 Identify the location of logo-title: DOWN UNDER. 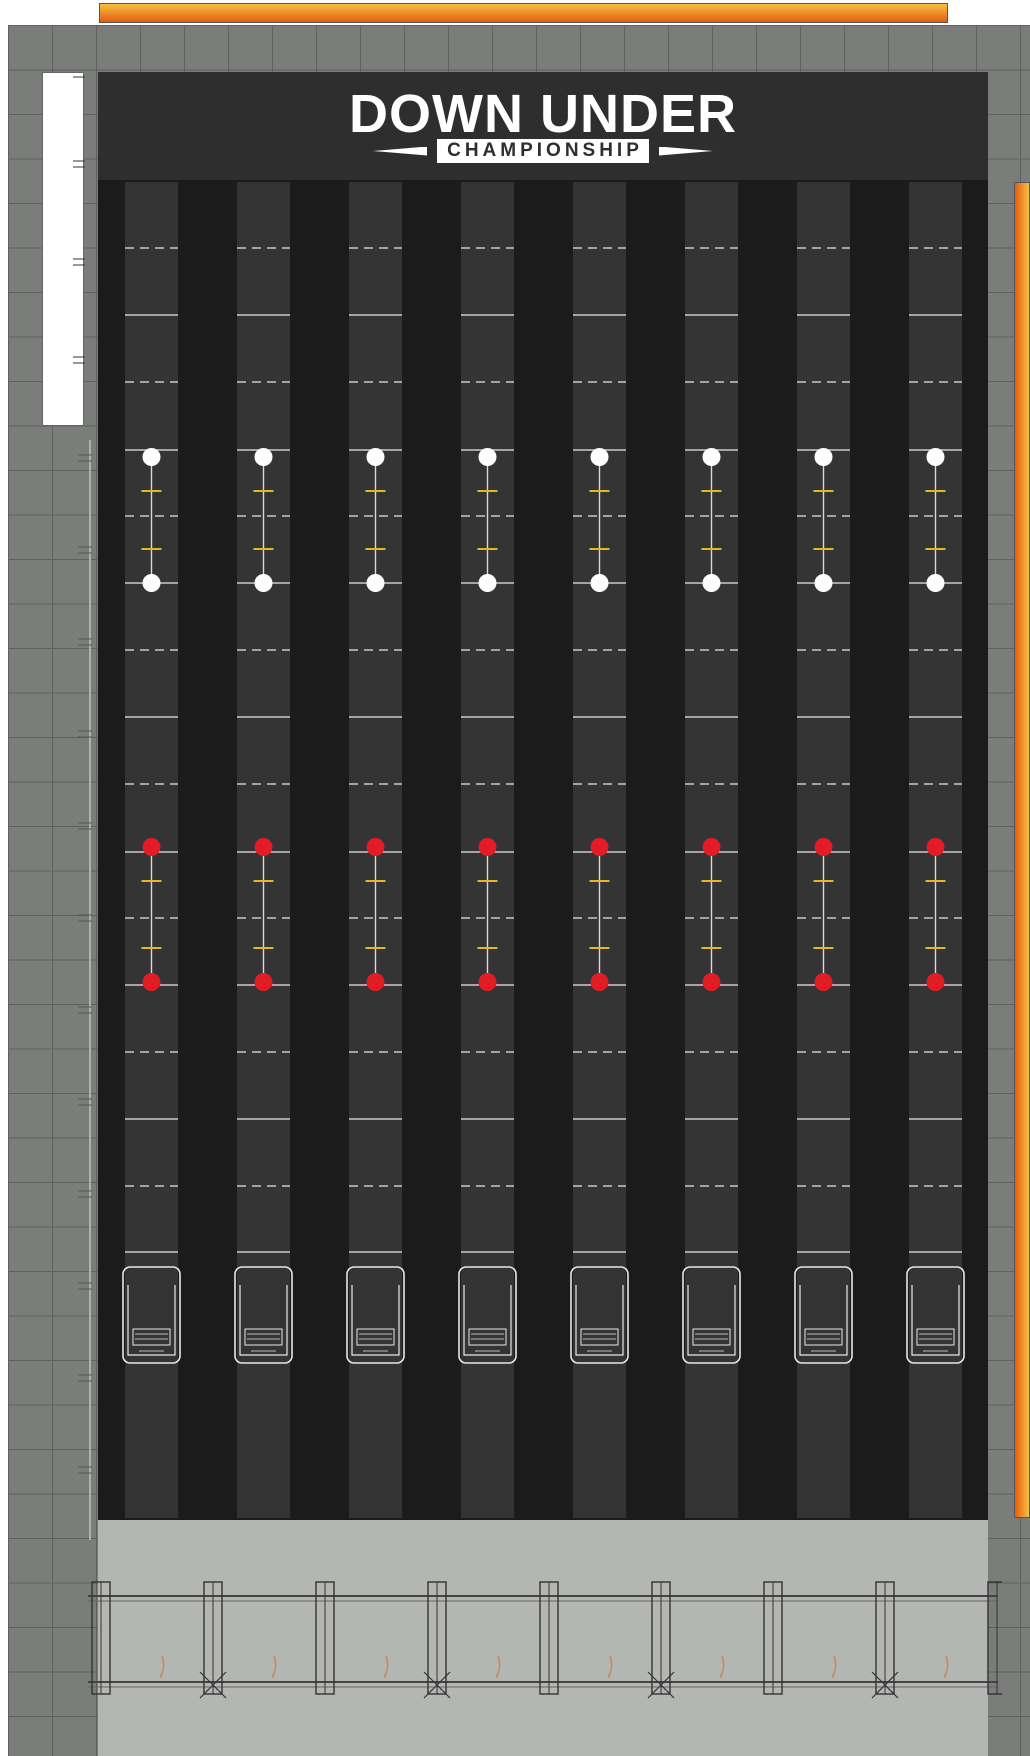
(543, 114).